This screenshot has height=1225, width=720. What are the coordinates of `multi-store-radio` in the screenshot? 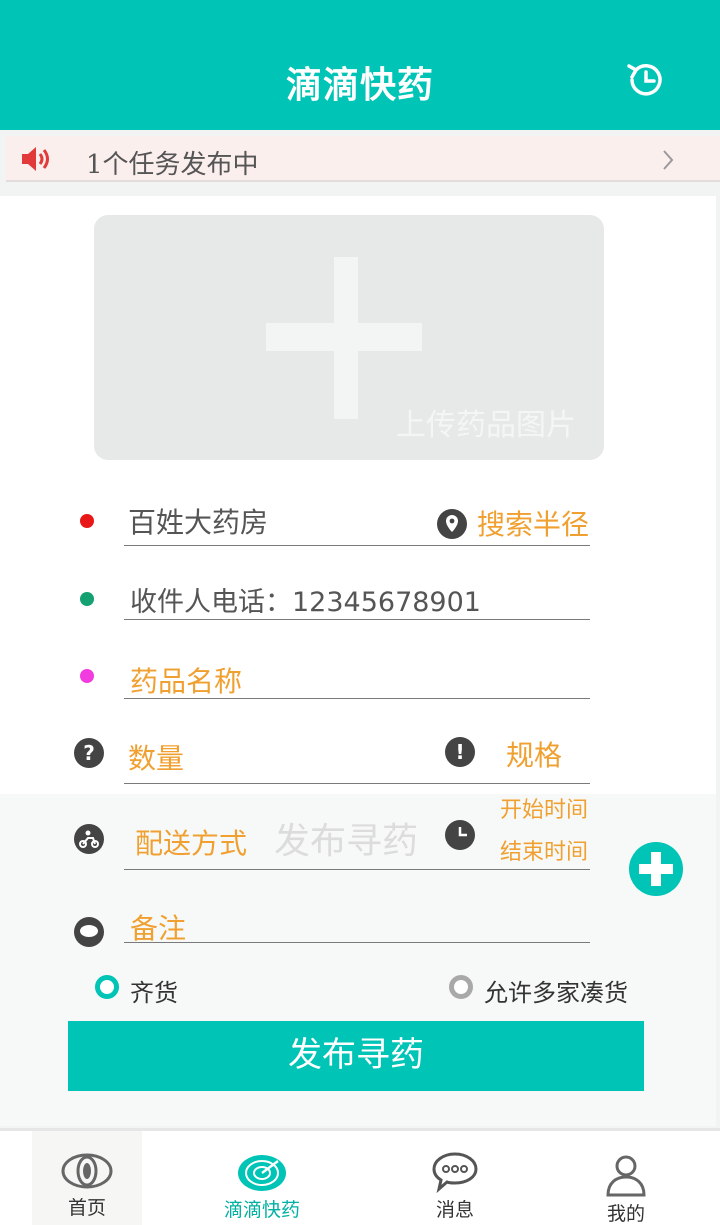 It's located at (461, 987).